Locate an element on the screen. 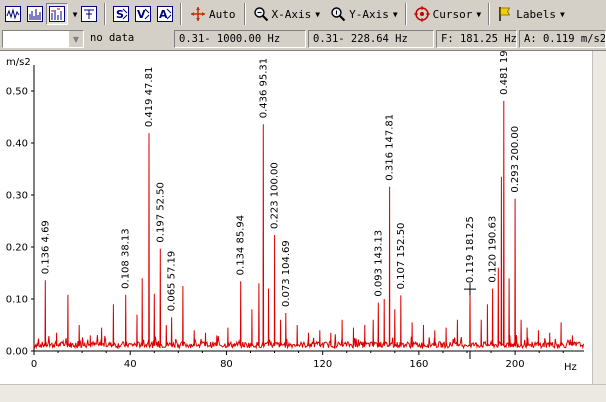 The height and width of the screenshot is (402, 606). peak-label: 0.065 57.19 is located at coordinates (172, 281).